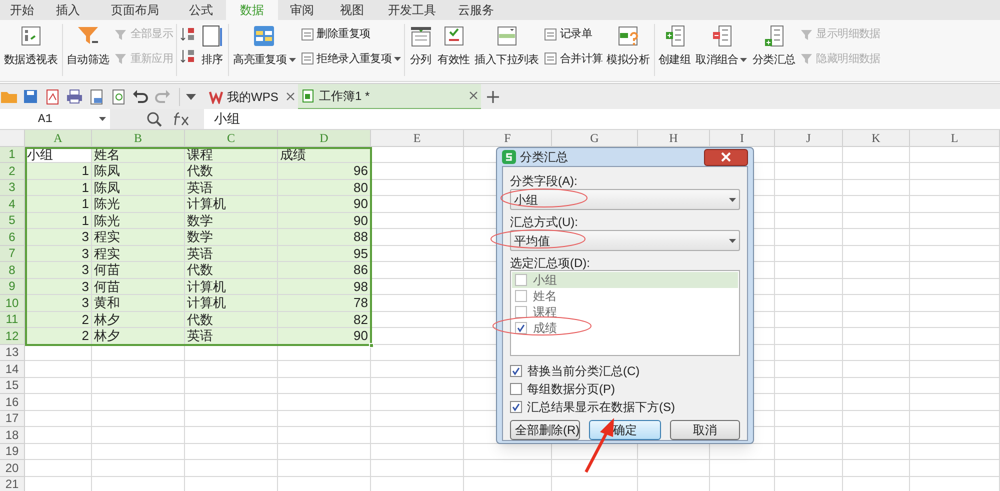 The image size is (1000, 491). What do you see at coordinates (572, 34) in the screenshot?
I see `ribbon-button: 记录单` at bounding box center [572, 34].